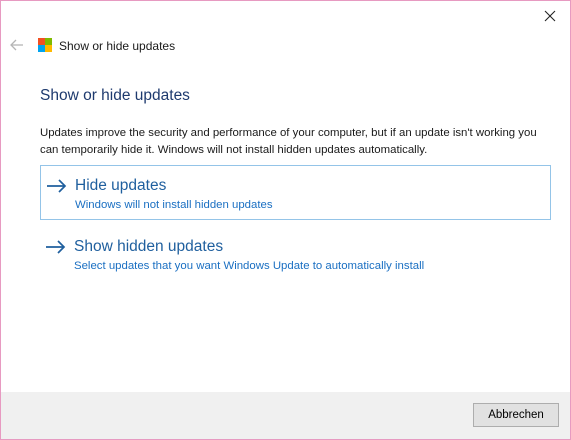  Describe the element at coordinates (121, 185) in the screenshot. I see `option-title: Hide updates` at that location.